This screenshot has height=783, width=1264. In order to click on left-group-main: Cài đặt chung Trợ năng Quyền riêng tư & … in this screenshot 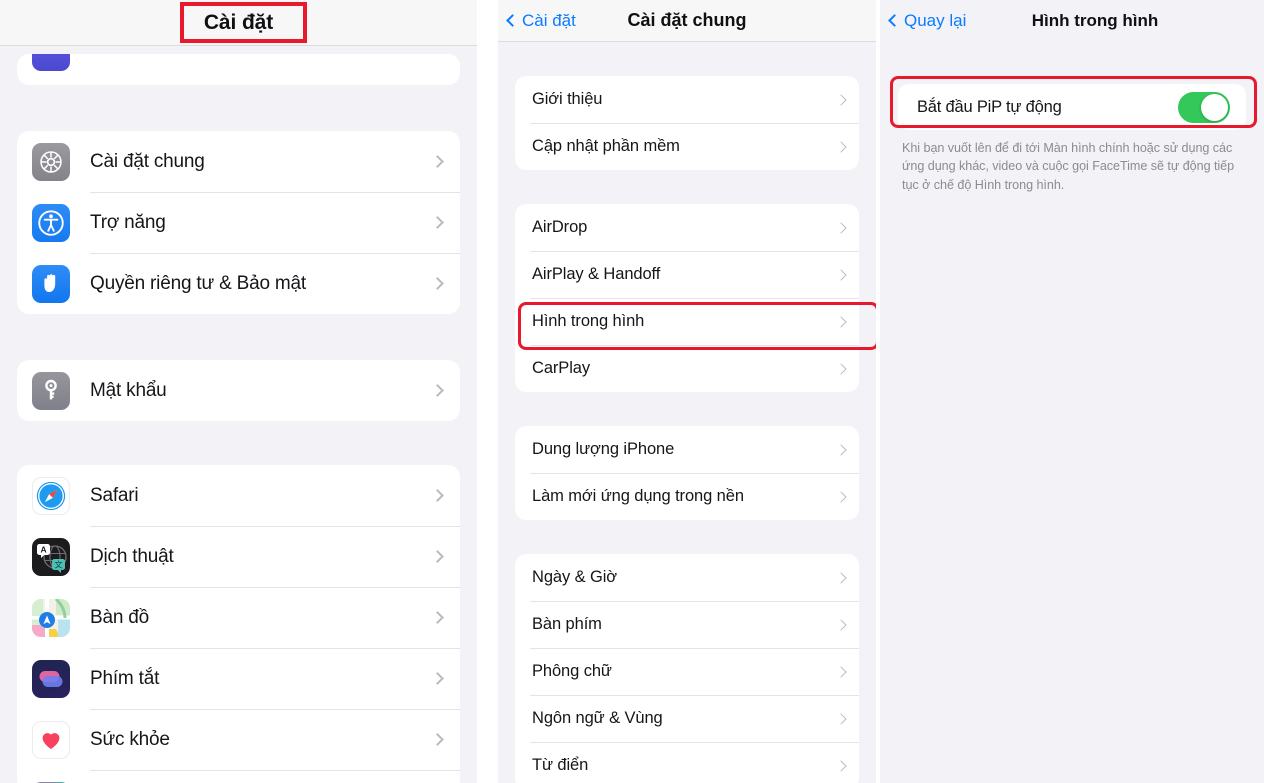, I will do `click(238, 222)`.